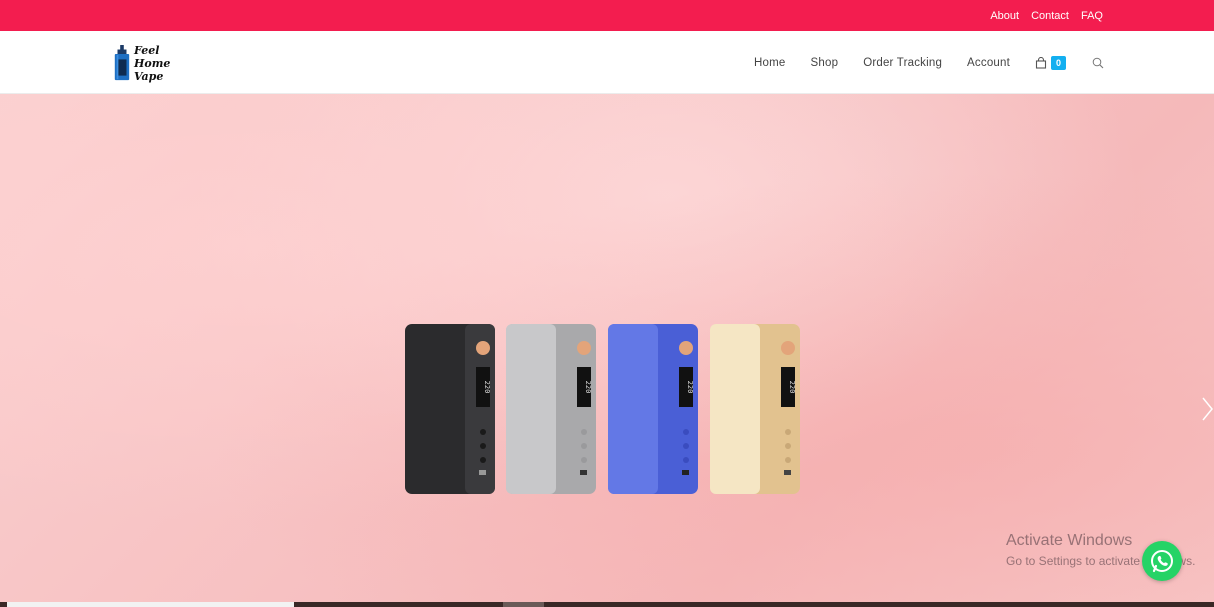  I want to click on search-icon, so click(1098, 62).